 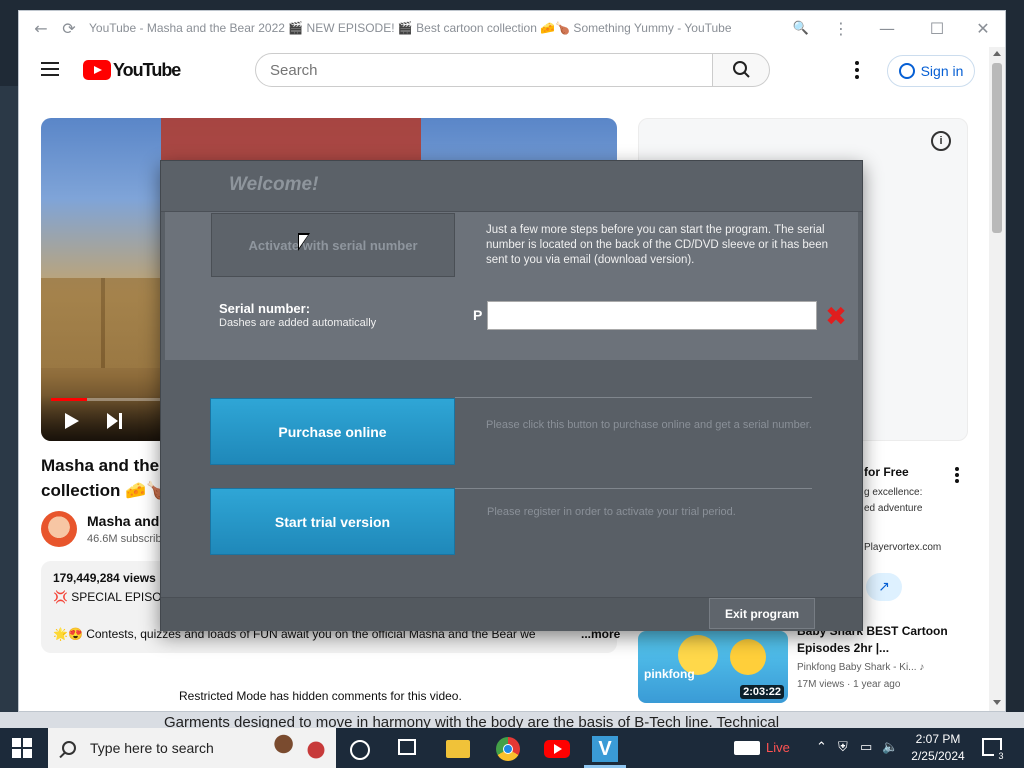 What do you see at coordinates (192, 748) in the screenshot?
I see `taskbar-search: Type here to search` at bounding box center [192, 748].